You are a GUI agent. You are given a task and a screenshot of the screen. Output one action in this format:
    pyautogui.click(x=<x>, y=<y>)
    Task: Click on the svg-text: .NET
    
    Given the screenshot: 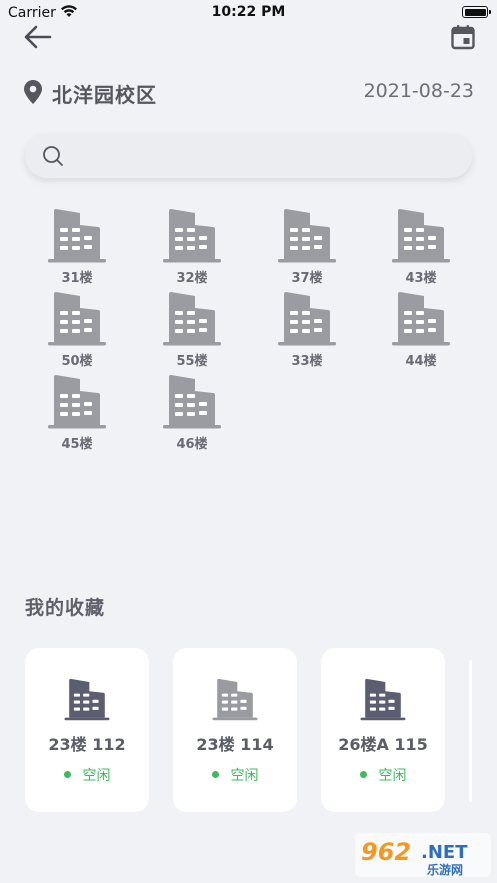 What is the action you would take?
    pyautogui.click(x=444, y=852)
    